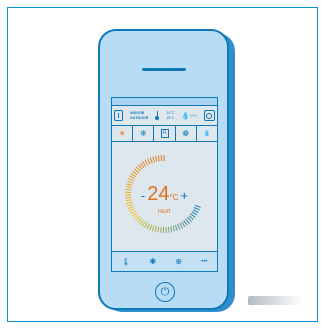 This screenshot has height=331, width=327. What do you see at coordinates (170, 113) in the screenshot?
I see `indoor-temp: 24°C` at bounding box center [170, 113].